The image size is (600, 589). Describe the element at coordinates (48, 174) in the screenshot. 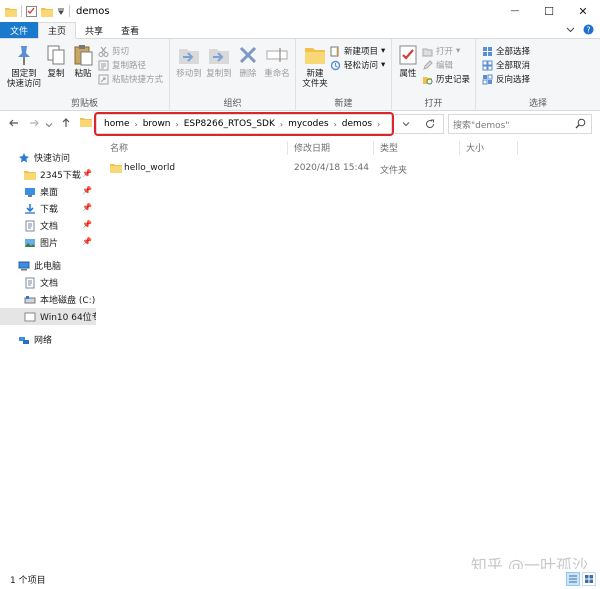

I see `sidebar-item-2345-downloads: 2345下载 📌` at that location.